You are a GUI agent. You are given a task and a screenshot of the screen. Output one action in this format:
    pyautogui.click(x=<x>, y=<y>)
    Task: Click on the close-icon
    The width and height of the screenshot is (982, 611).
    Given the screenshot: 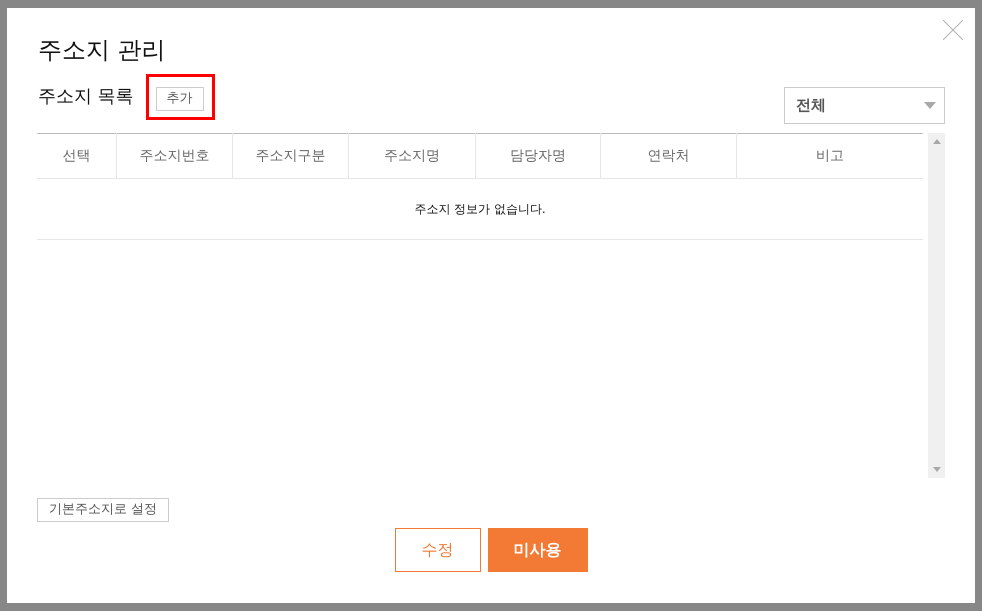 What is the action you would take?
    pyautogui.click(x=953, y=30)
    